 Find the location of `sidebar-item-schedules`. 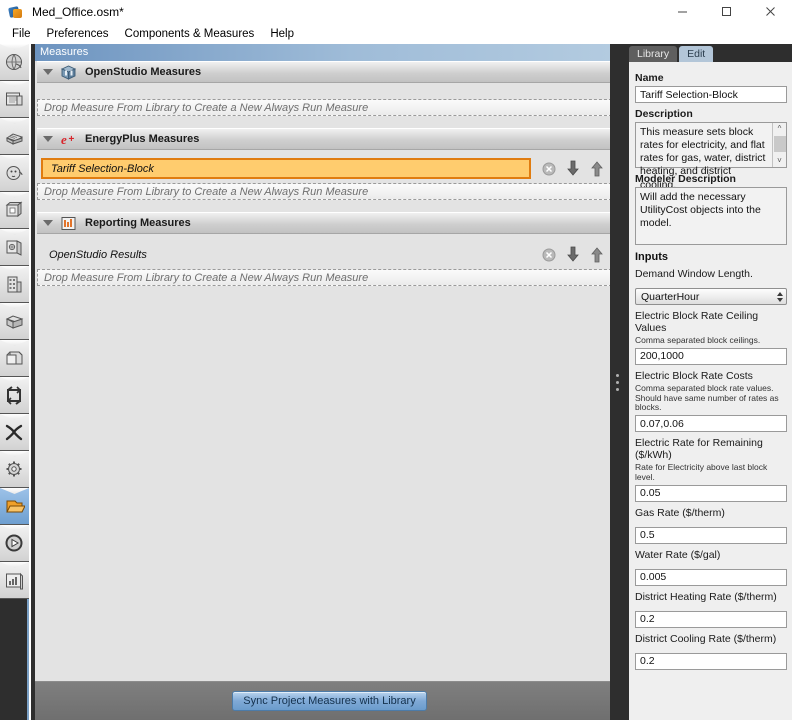

sidebar-item-schedules is located at coordinates (14, 99).